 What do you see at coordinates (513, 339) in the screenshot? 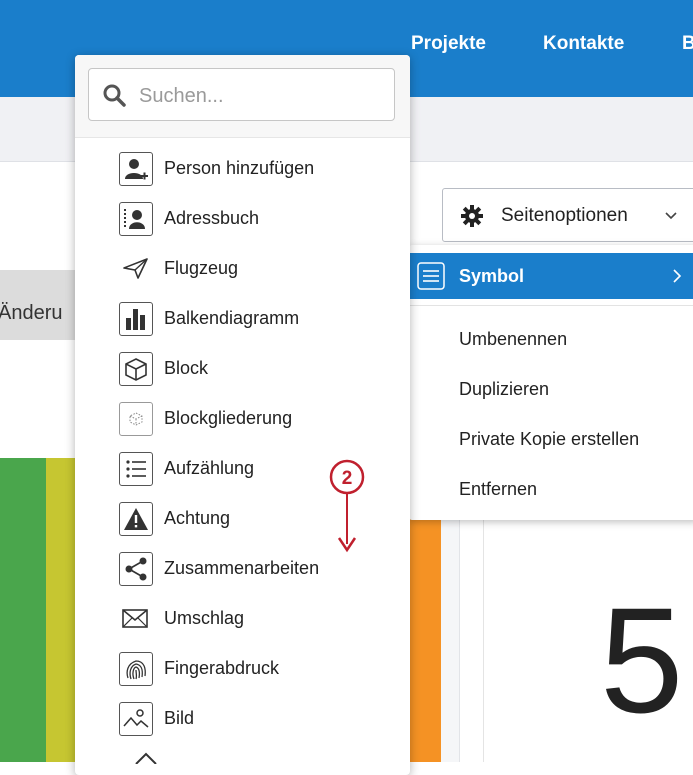
I see `menu-item-rename: Umbenennen` at bounding box center [513, 339].